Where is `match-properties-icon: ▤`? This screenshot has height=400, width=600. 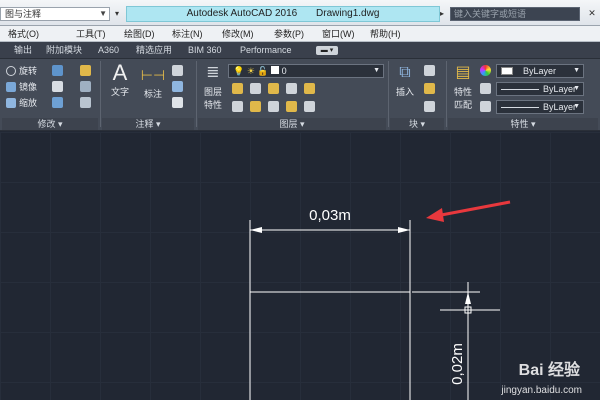
match-properties-icon: ▤ is located at coordinates (463, 72).